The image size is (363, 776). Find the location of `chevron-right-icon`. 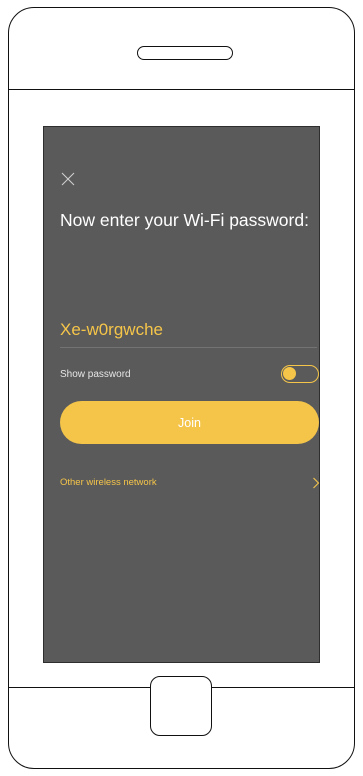

chevron-right-icon is located at coordinates (316, 483).